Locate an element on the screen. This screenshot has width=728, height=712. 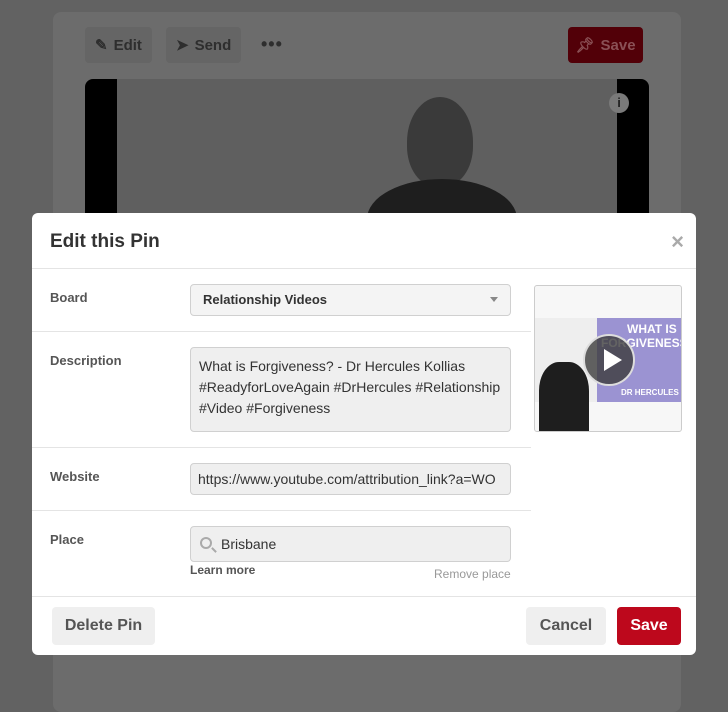
play-icon is located at coordinates (609, 360).